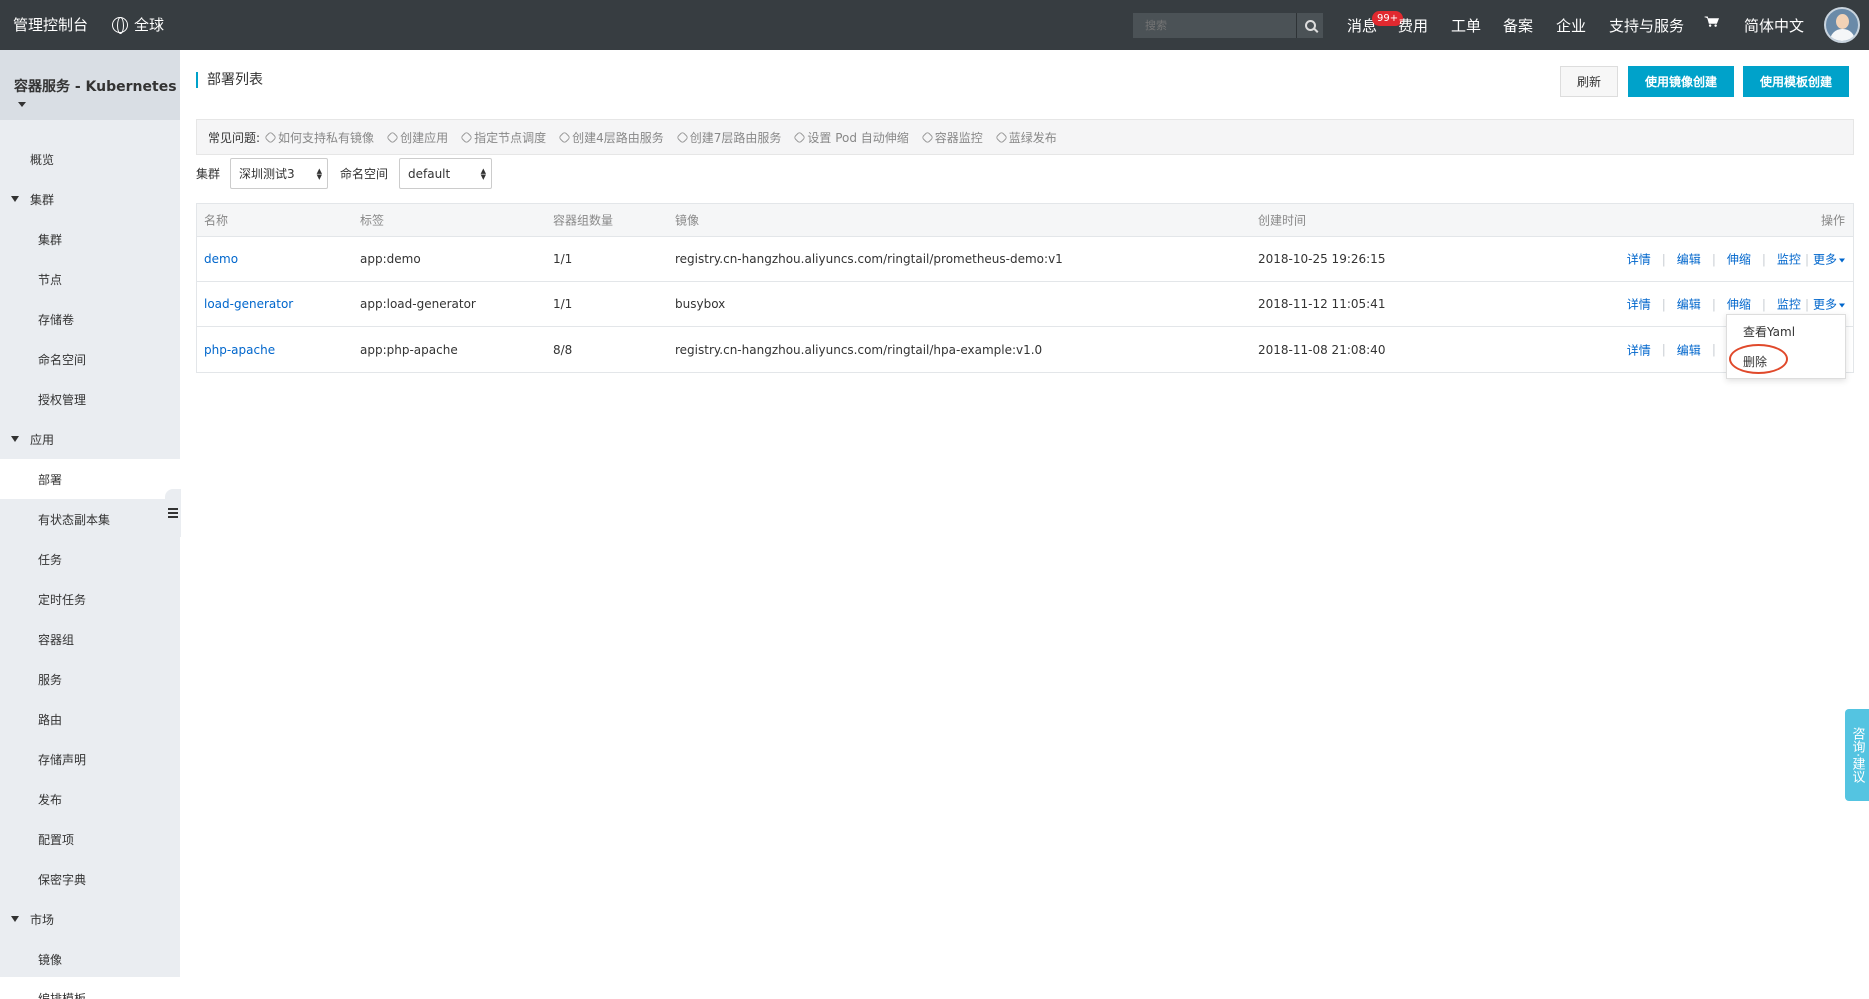  What do you see at coordinates (90, 319) in the screenshot?
I see `sidebar-item-volumes: 存储卷` at bounding box center [90, 319].